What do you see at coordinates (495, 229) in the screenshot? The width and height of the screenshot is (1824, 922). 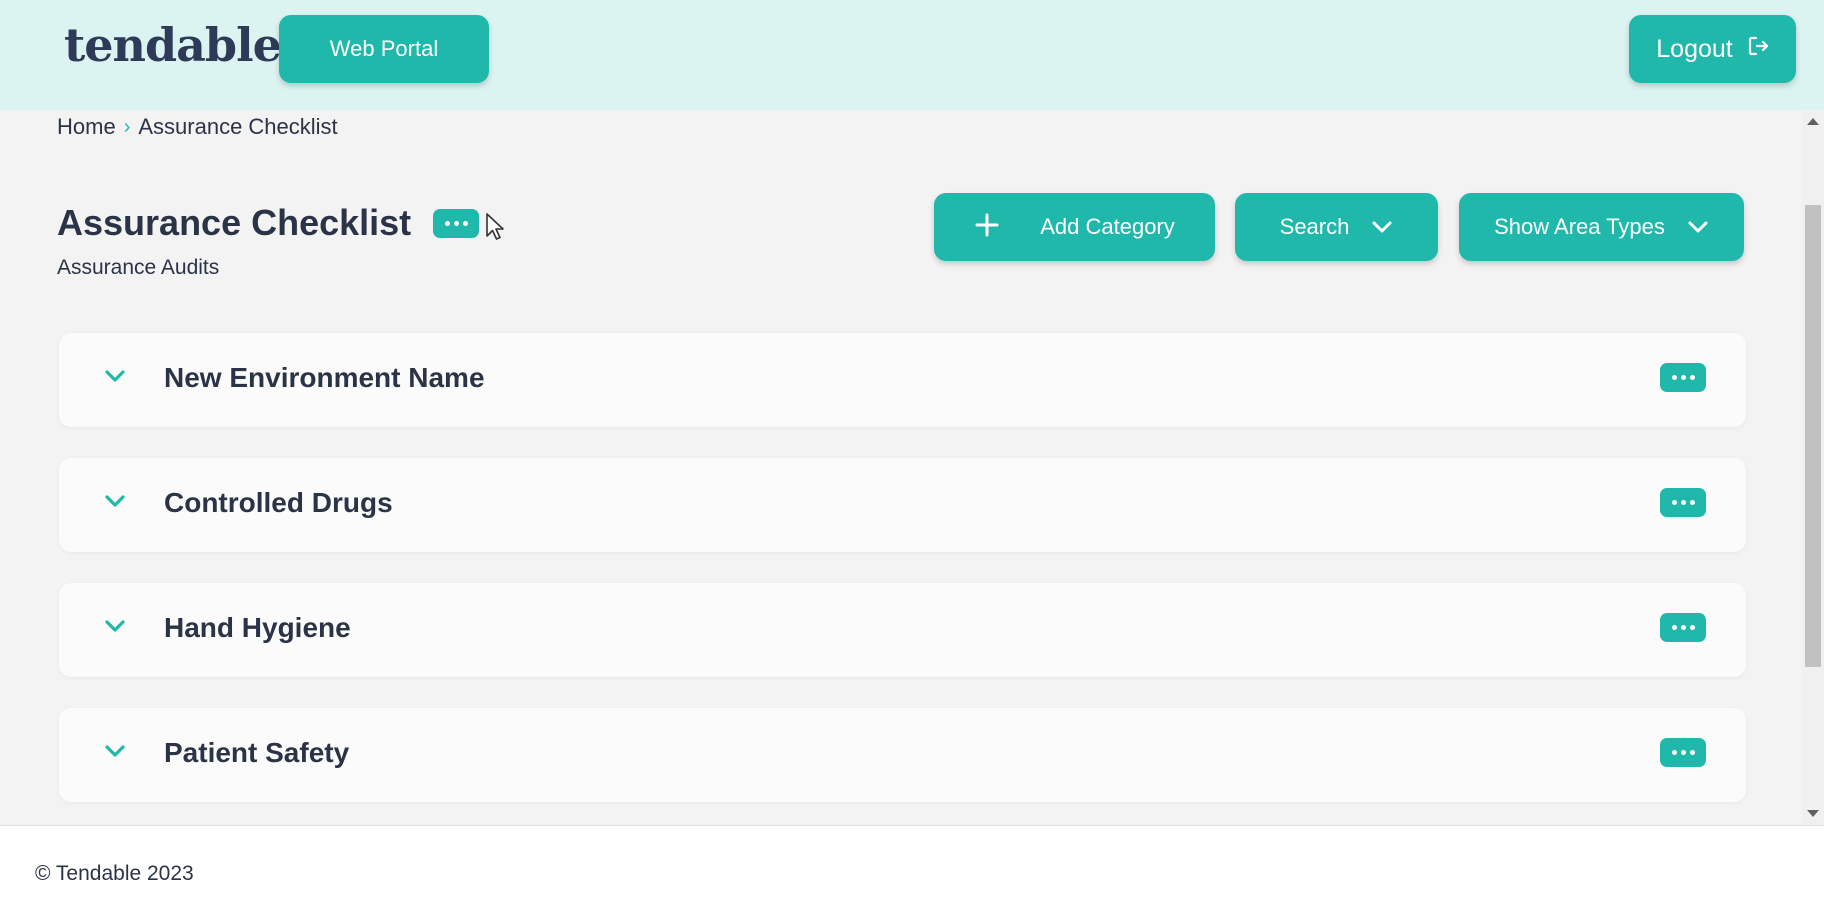 I see `mouse-cursor-icon` at bounding box center [495, 229].